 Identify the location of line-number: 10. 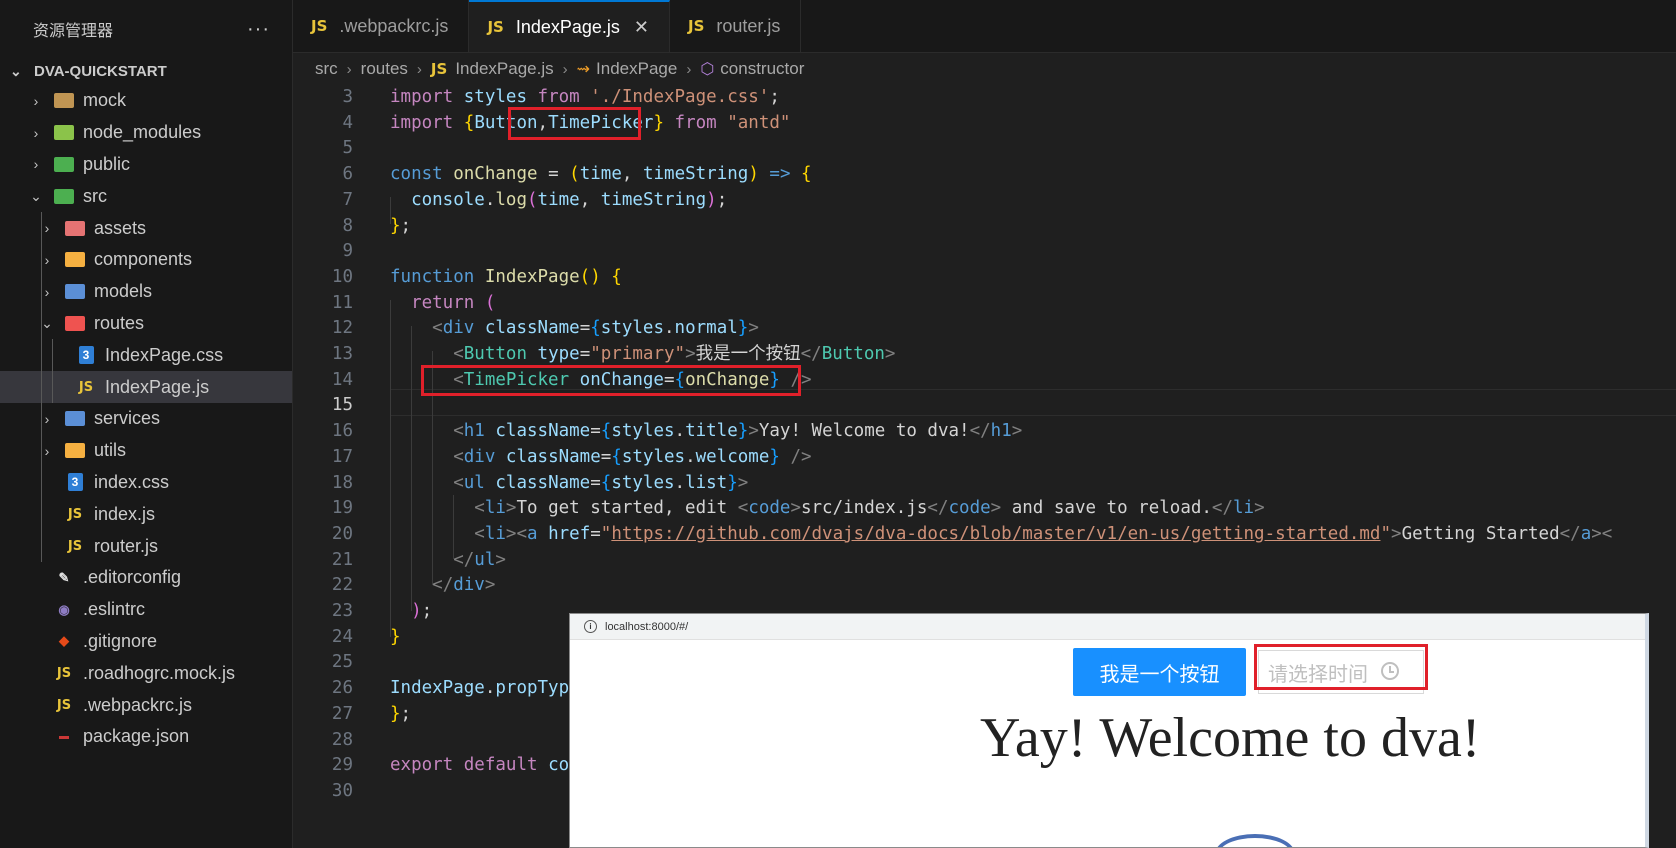
(342, 276).